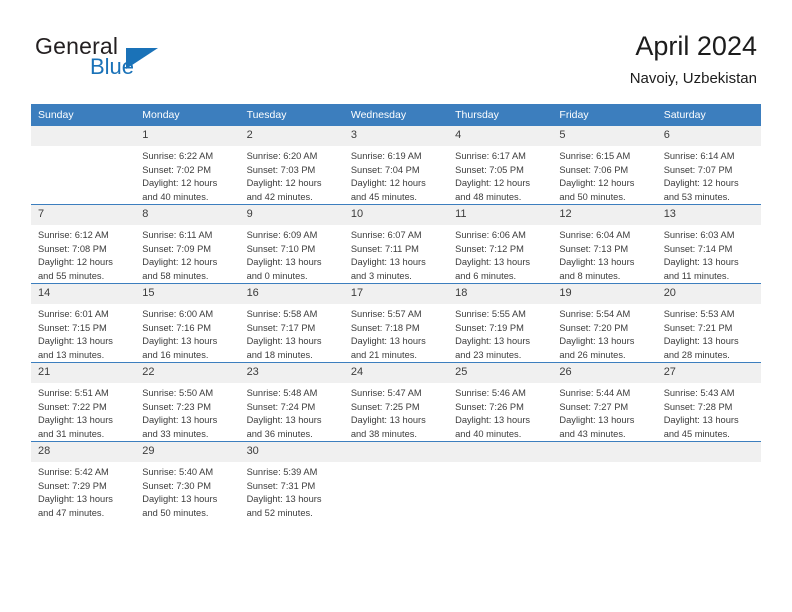 This screenshot has width=792, height=612. Describe the element at coordinates (177, 406) in the screenshot. I see `sunset-text: Sunset: 7:23 PM` at that location.